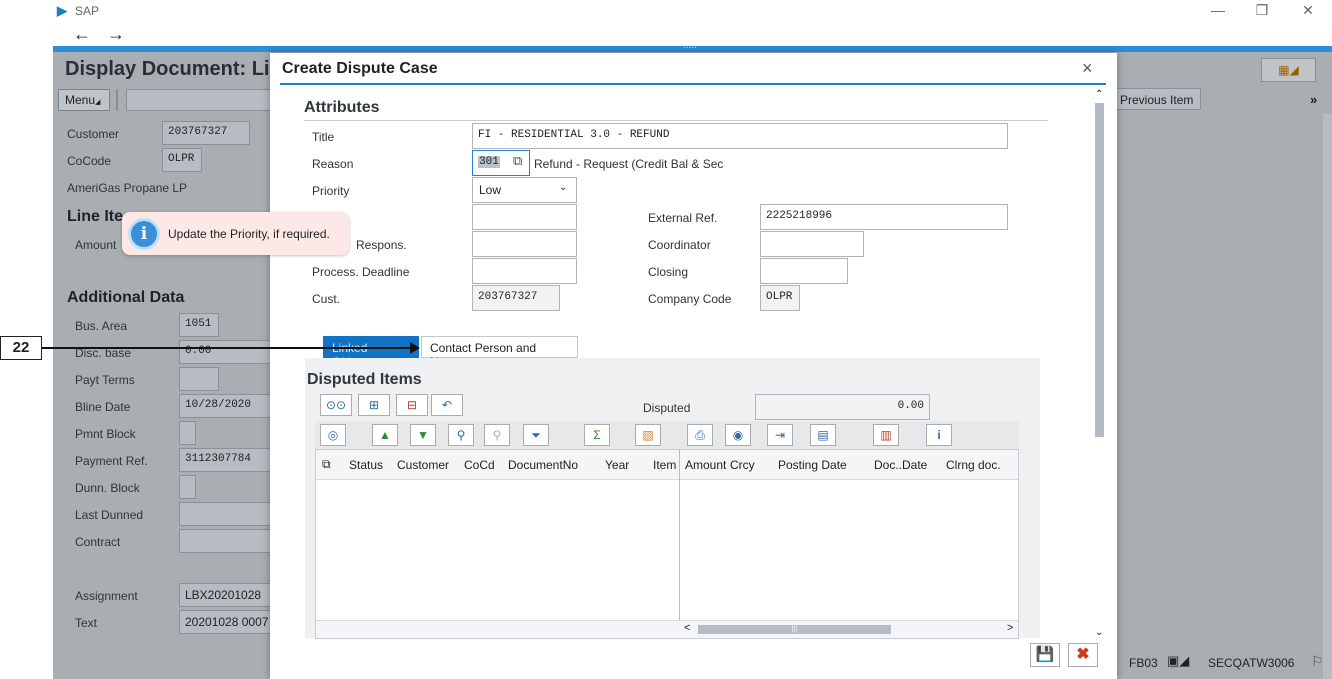 The width and height of the screenshot is (1332, 679). I want to click on sum-icon: Σ, so click(597, 435).